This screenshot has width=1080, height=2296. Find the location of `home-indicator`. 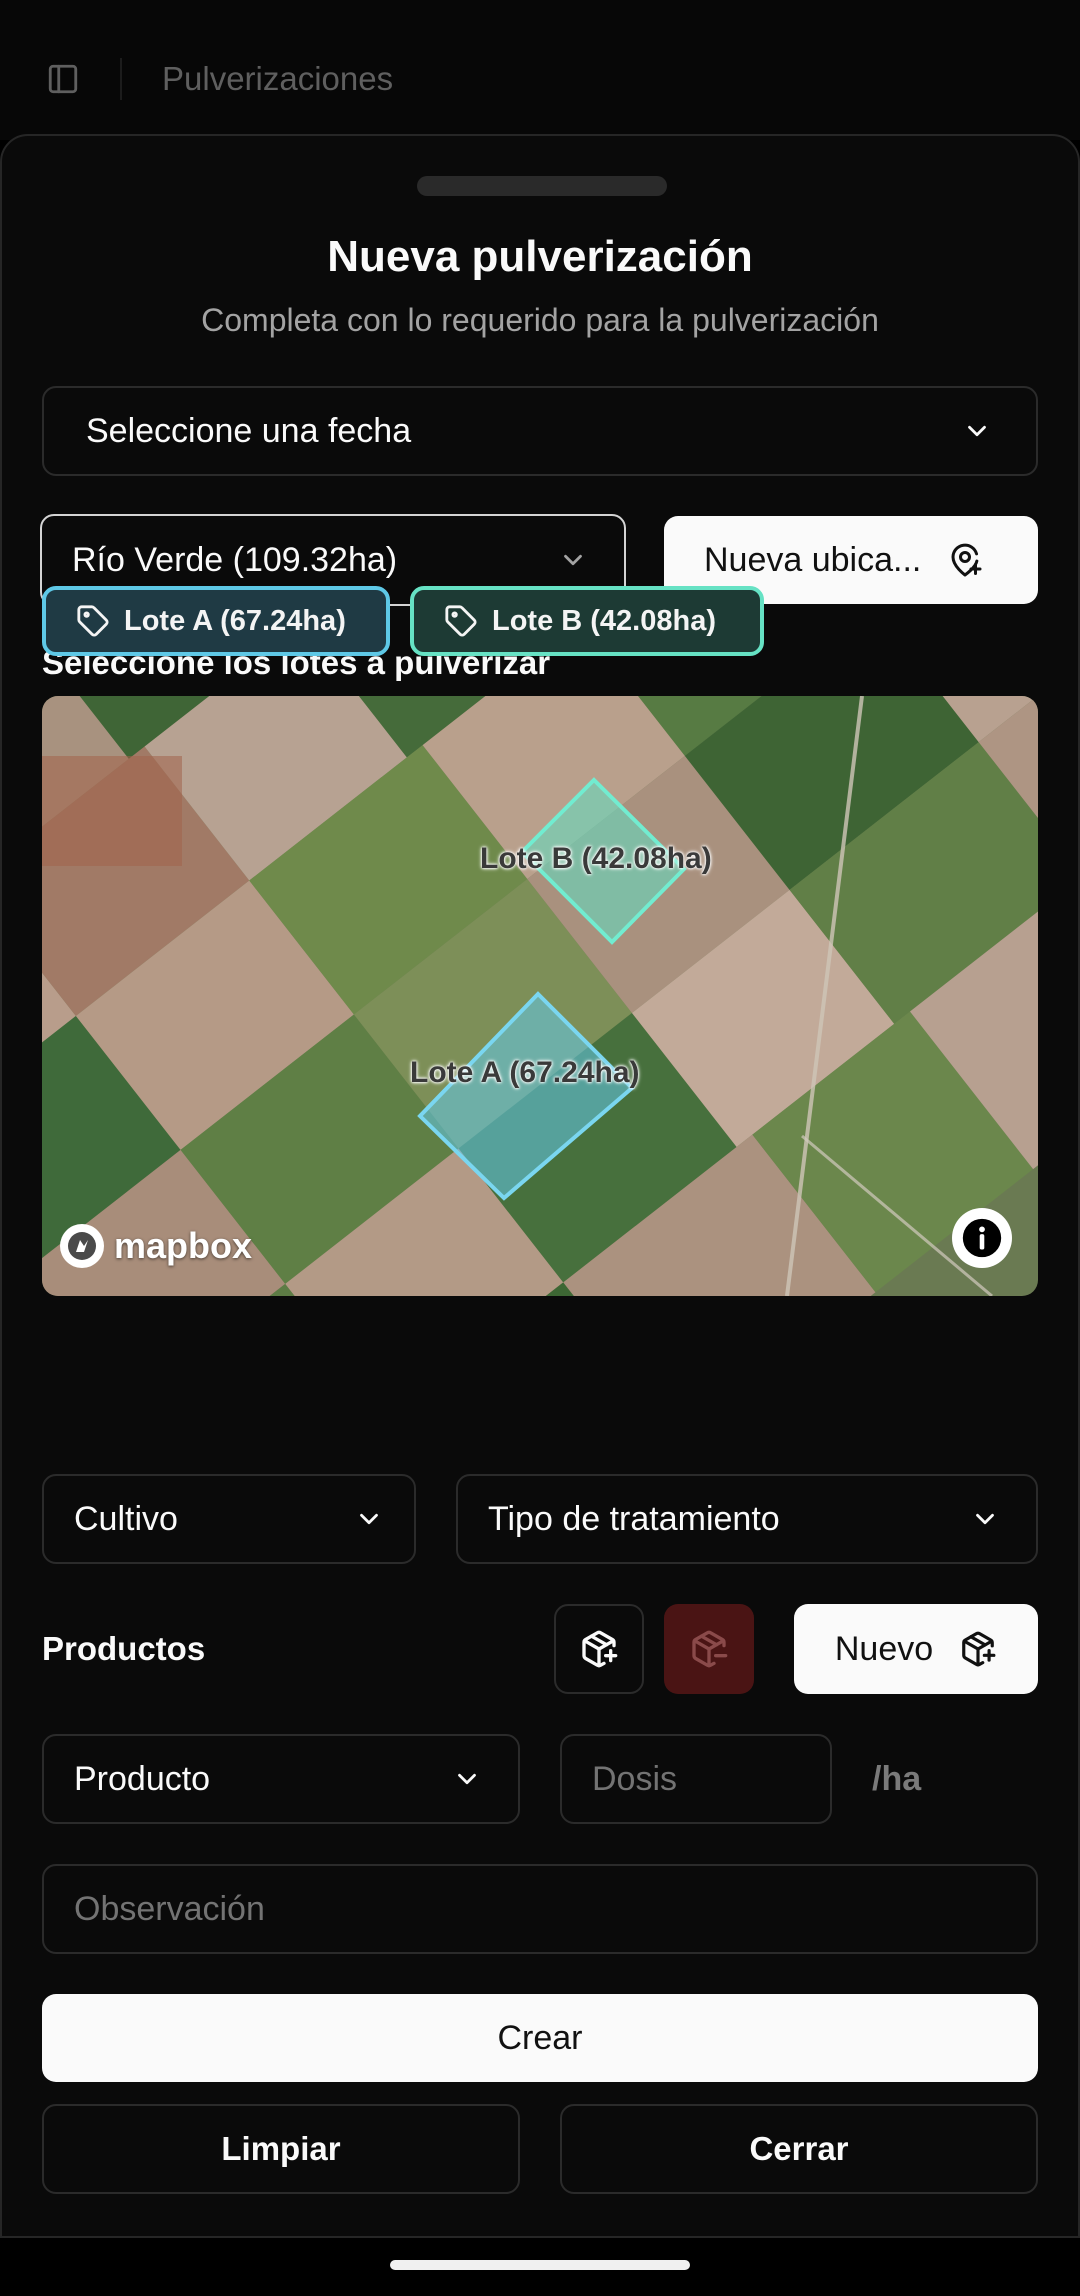

home-indicator is located at coordinates (540, 2265).